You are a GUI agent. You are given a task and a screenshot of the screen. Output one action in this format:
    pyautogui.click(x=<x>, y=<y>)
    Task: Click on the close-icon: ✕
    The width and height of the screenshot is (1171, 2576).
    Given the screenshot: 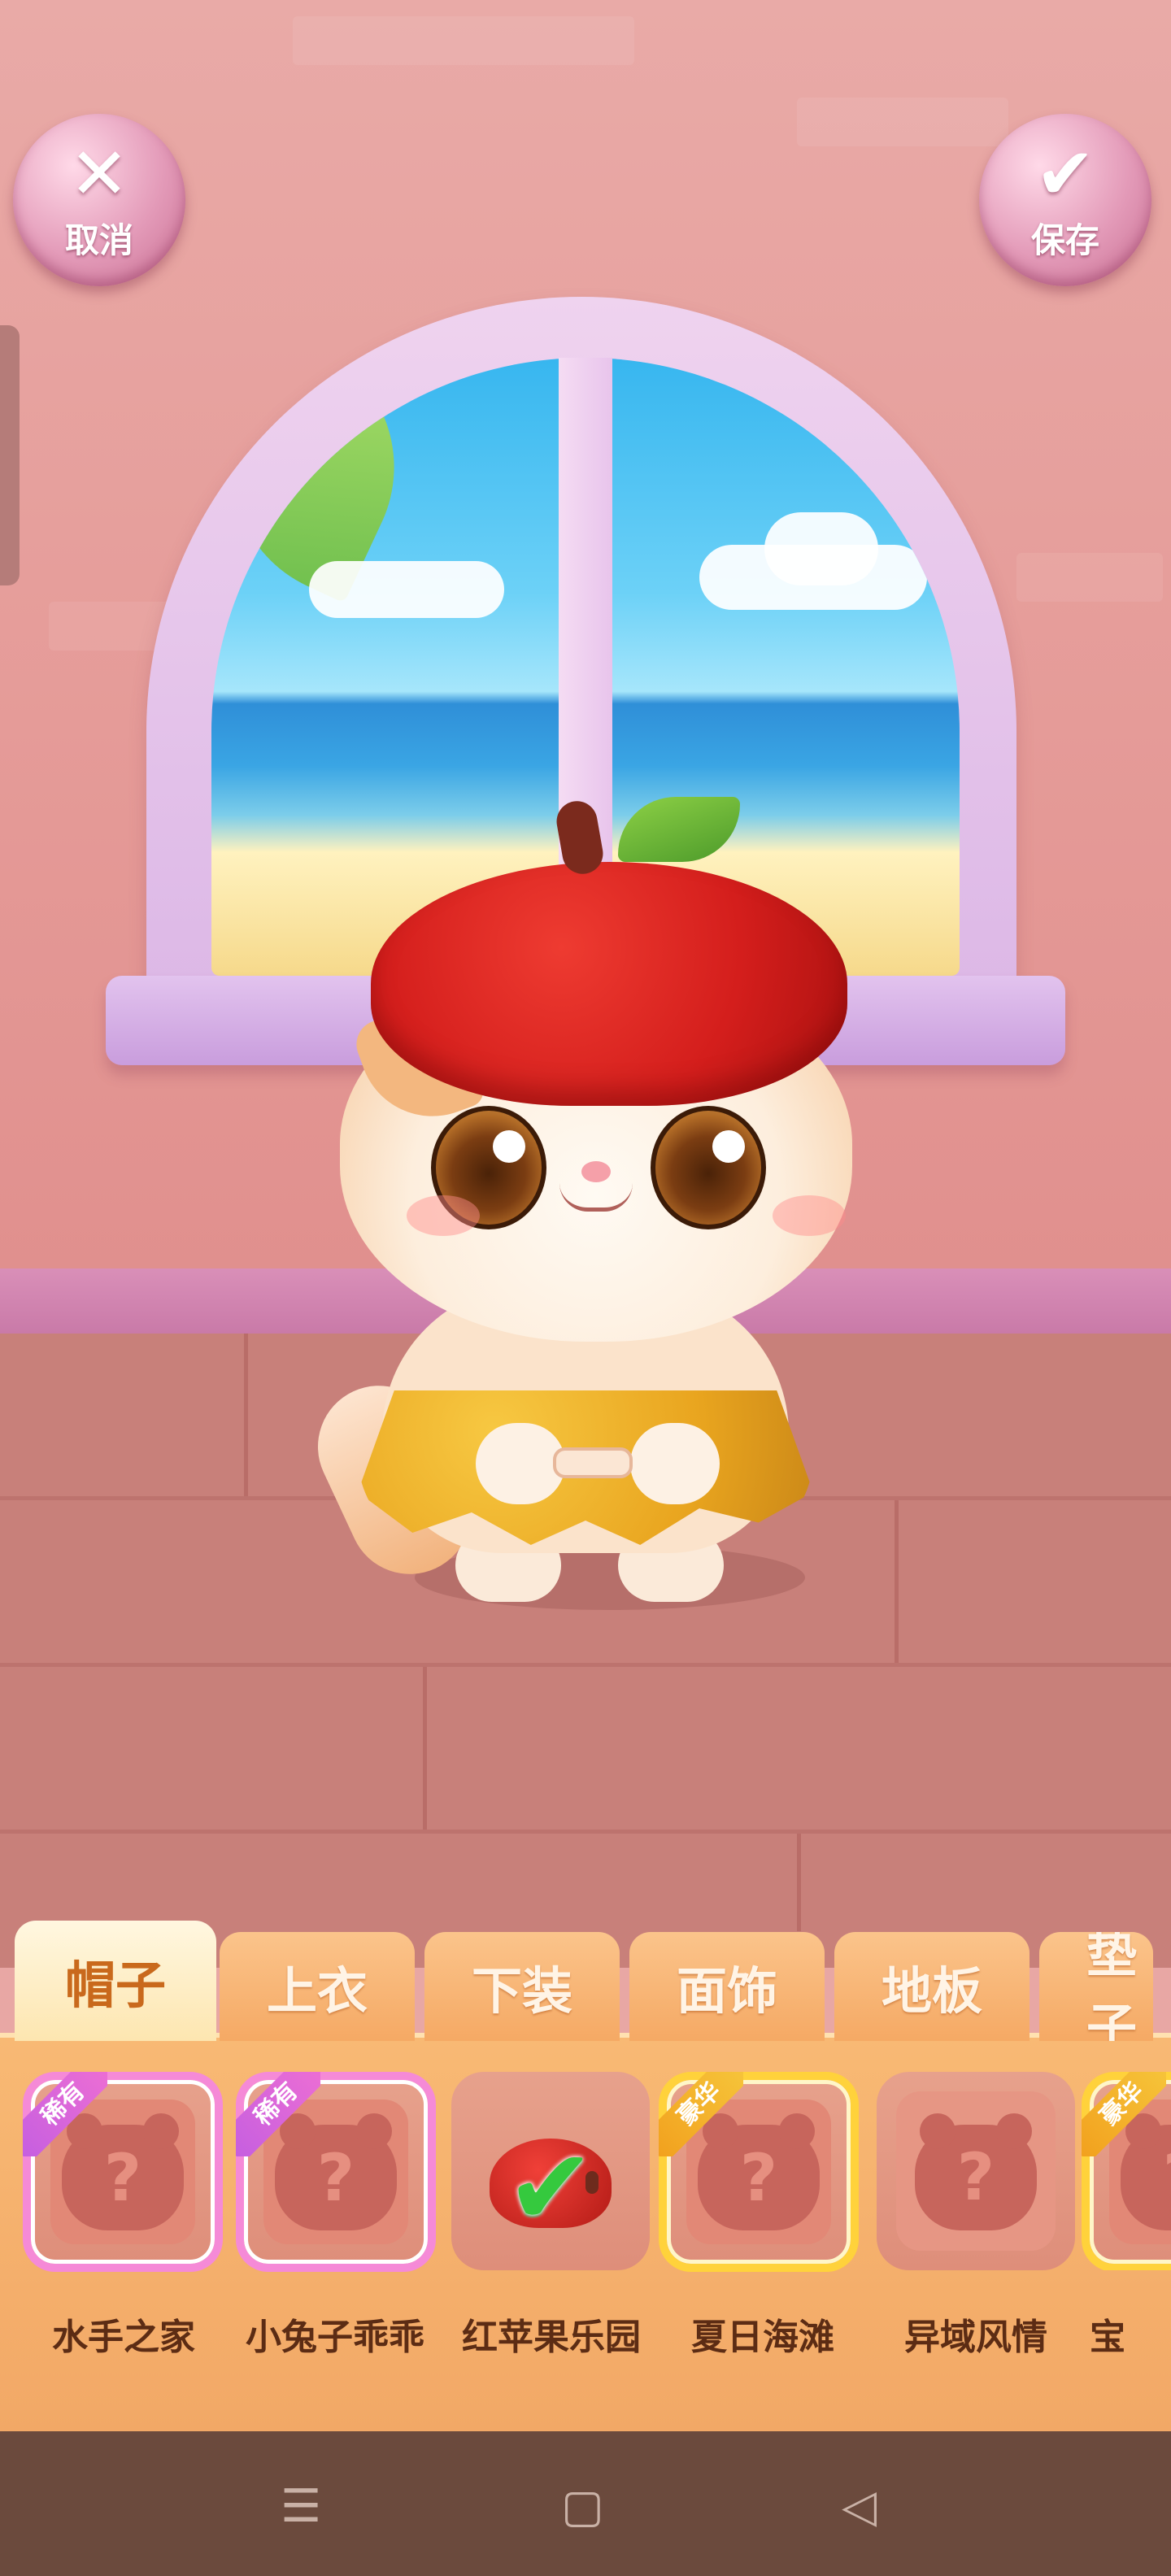 What is the action you would take?
    pyautogui.click(x=99, y=173)
    